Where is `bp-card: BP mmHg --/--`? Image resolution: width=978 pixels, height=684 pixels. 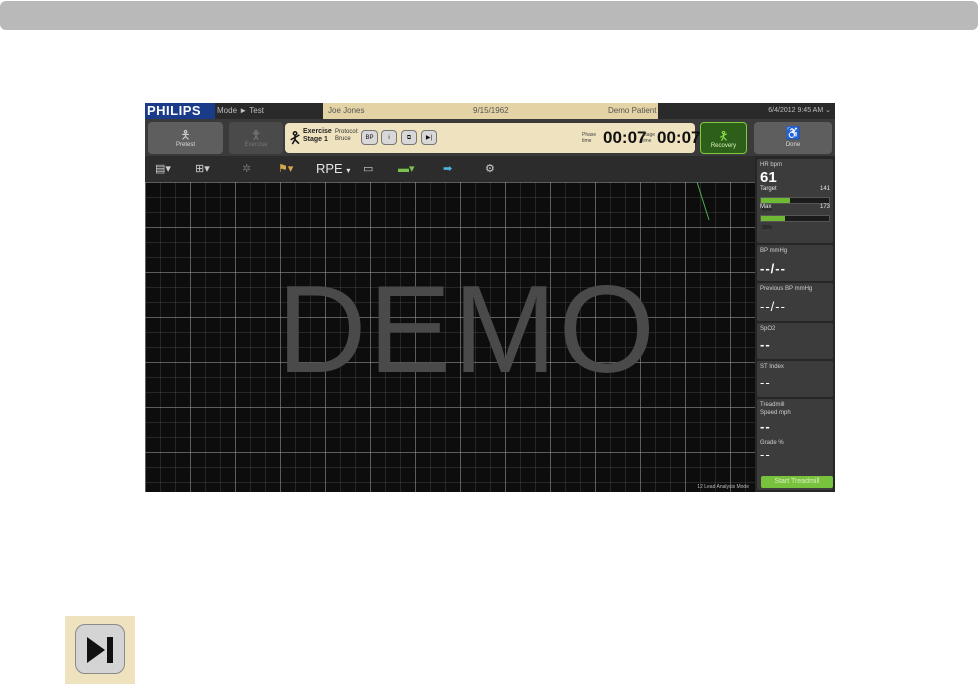 bp-card: BP mmHg --/-- is located at coordinates (795, 263).